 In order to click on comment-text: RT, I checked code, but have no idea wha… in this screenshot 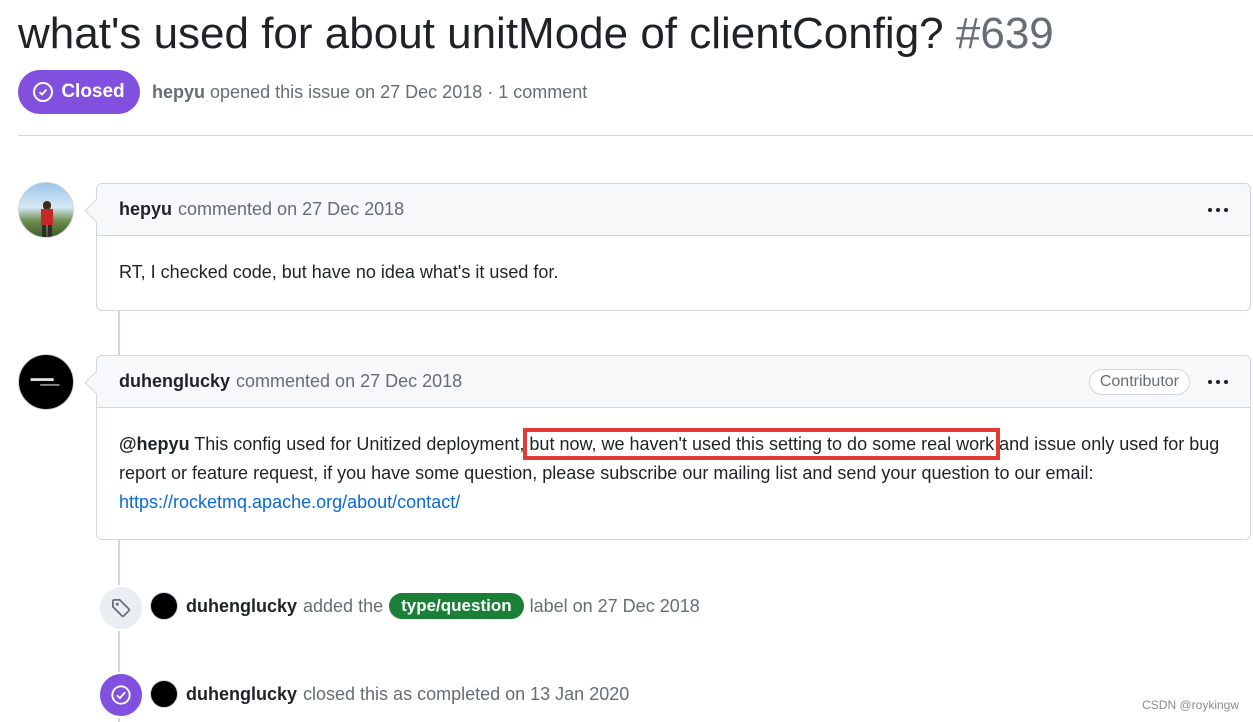, I will do `click(339, 272)`.